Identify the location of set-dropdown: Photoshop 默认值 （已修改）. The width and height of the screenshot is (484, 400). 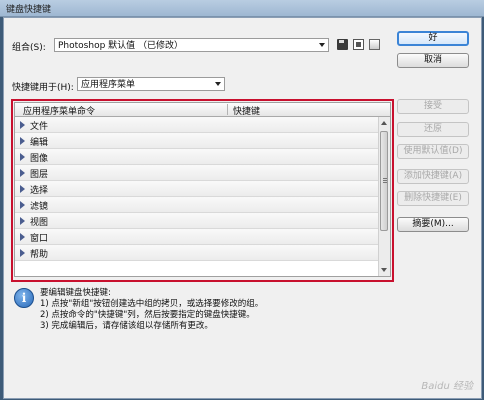
(191, 45).